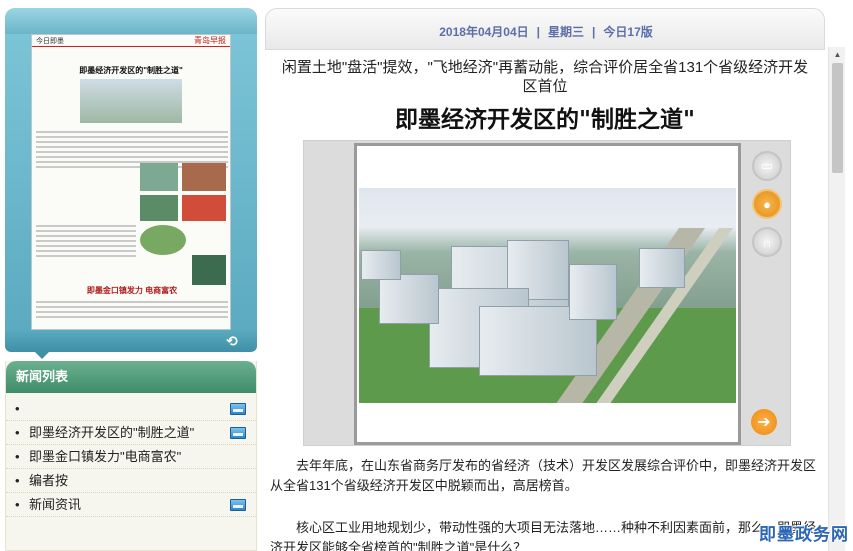 This screenshot has width=853, height=551. I want to click on date-line: 2018年04月04日 | 星期三 | 今日17版, so click(546, 31).